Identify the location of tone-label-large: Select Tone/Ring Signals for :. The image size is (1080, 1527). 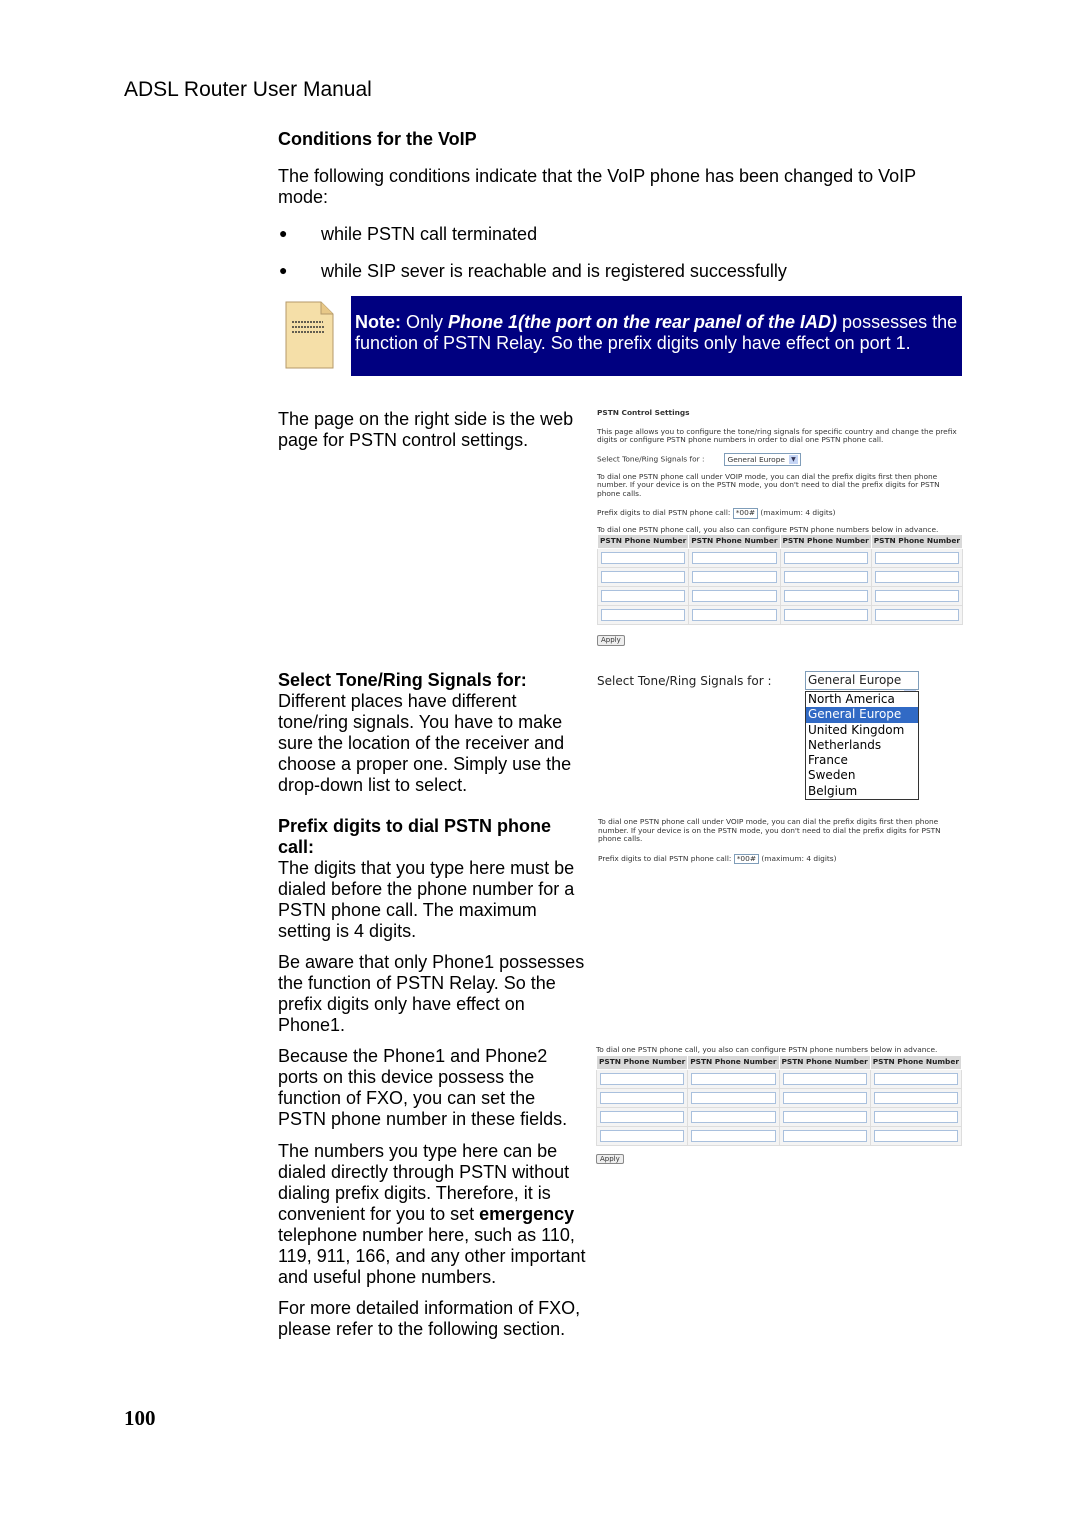
(684, 681).